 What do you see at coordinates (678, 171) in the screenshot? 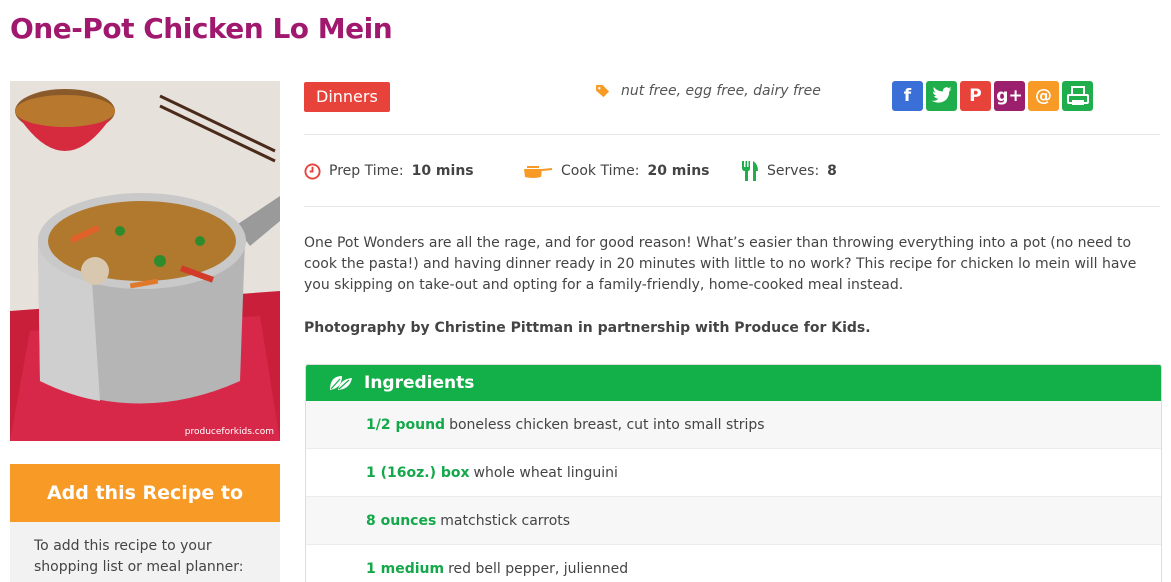
I see `cook-time-value: 20 mins` at bounding box center [678, 171].